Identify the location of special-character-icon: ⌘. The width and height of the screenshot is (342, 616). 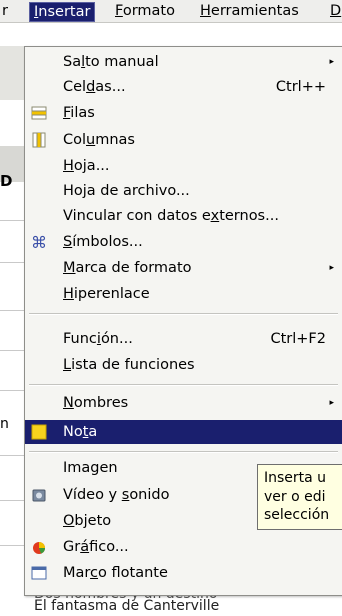
(39, 242).